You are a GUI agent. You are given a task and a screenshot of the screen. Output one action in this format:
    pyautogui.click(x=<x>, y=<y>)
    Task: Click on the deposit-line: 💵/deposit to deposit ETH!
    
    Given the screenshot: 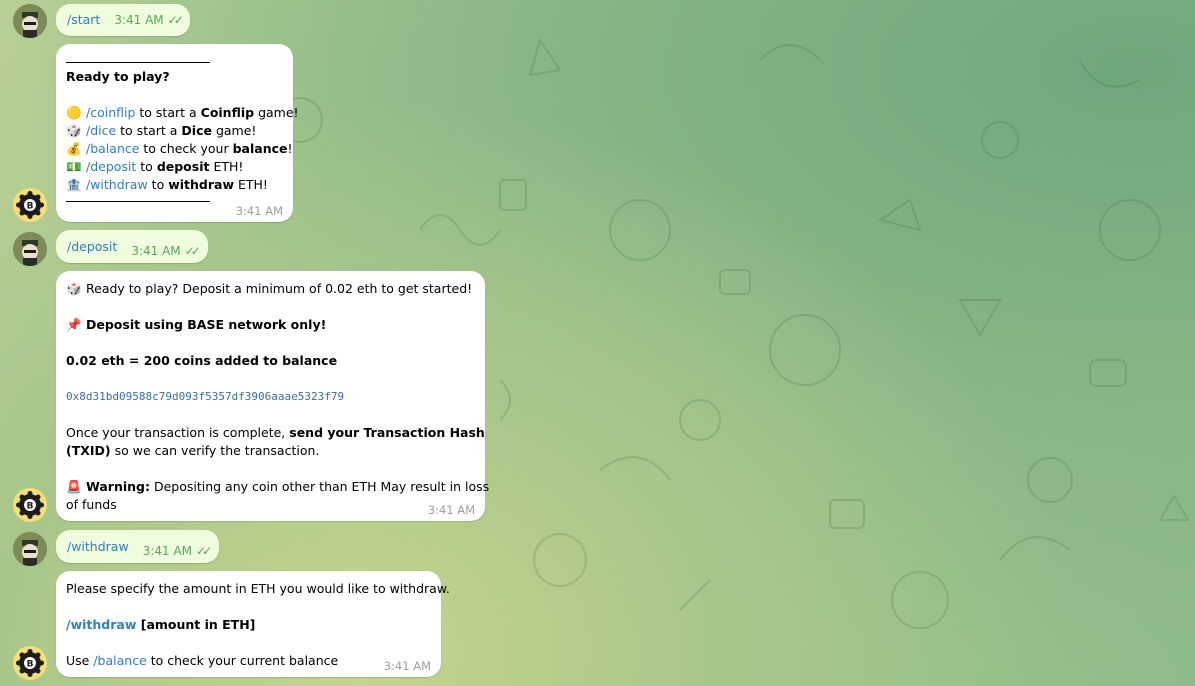 What is the action you would take?
    pyautogui.click(x=155, y=166)
    